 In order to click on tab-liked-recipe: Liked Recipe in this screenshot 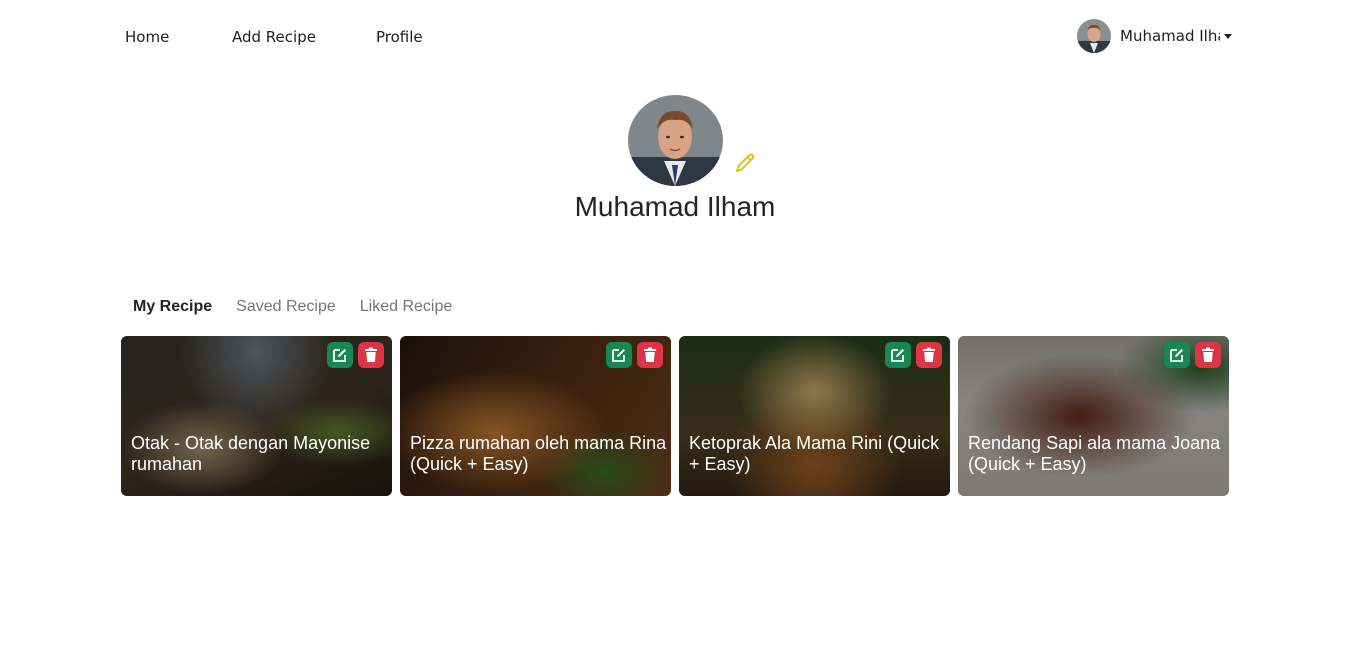, I will do `click(406, 307)`.